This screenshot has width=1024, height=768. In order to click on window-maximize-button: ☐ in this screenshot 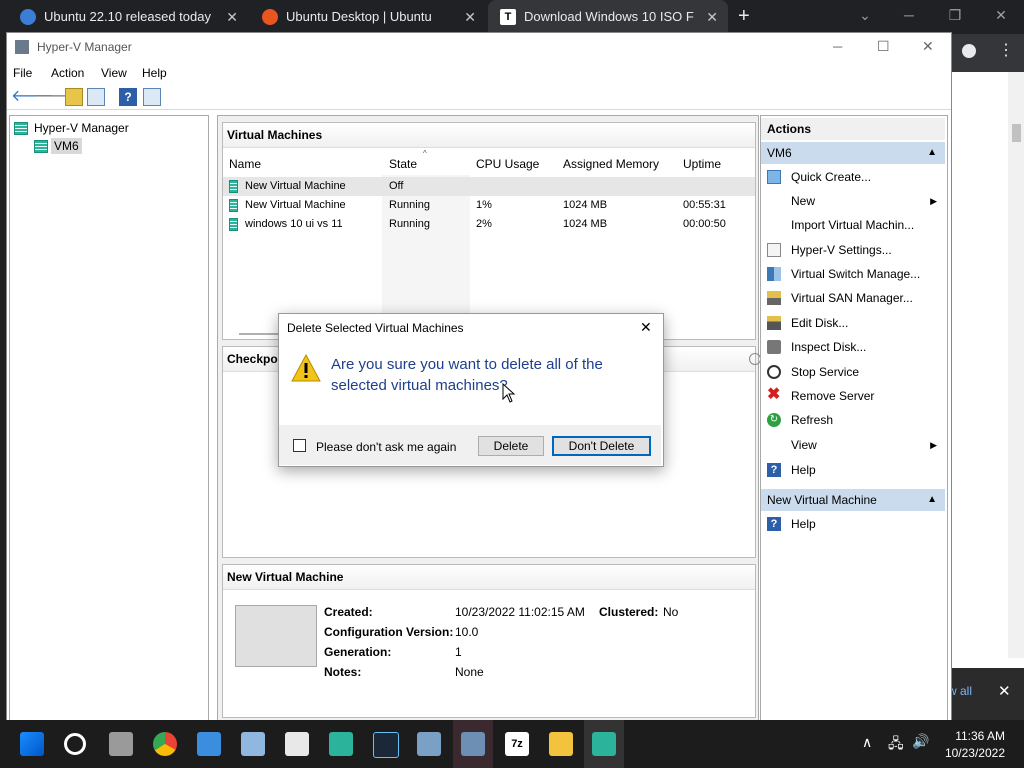, I will do `click(883, 46)`.